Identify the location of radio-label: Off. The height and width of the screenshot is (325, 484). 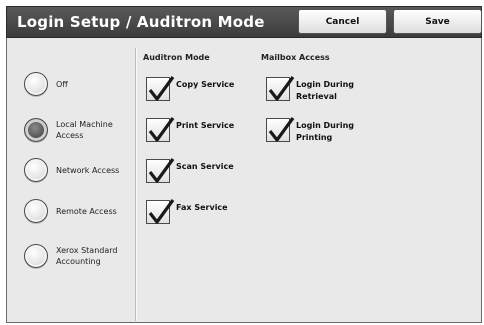
(62, 84).